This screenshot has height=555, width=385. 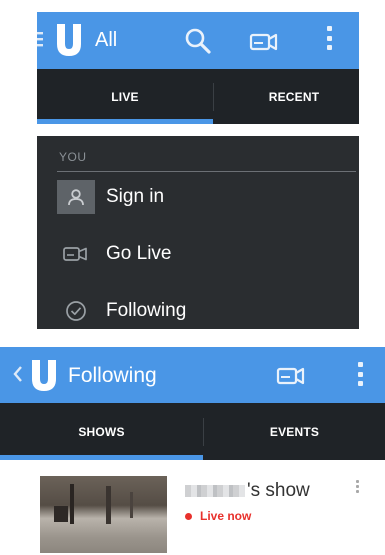 What do you see at coordinates (226, 516) in the screenshot?
I see `live-status-label: Live now` at bounding box center [226, 516].